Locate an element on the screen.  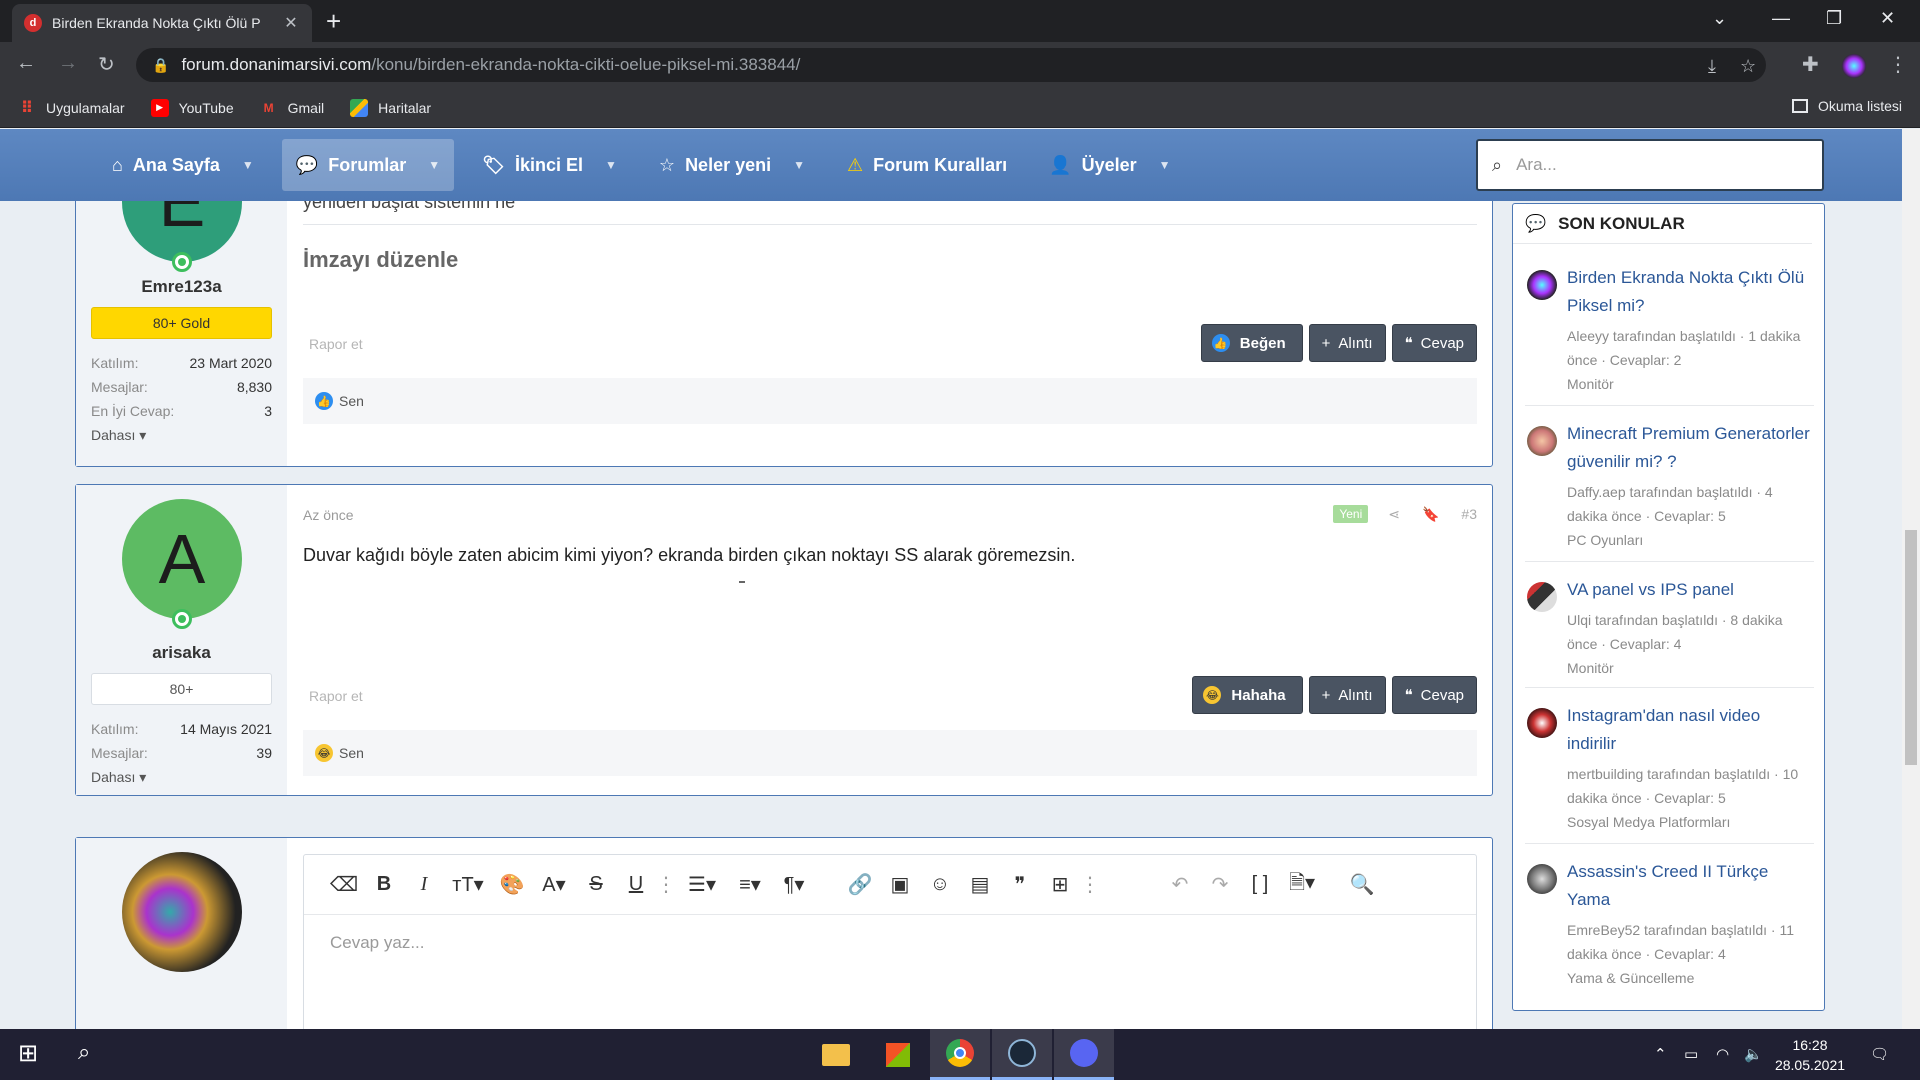
link-icon: 🔗 is located at coordinates (860, 884).